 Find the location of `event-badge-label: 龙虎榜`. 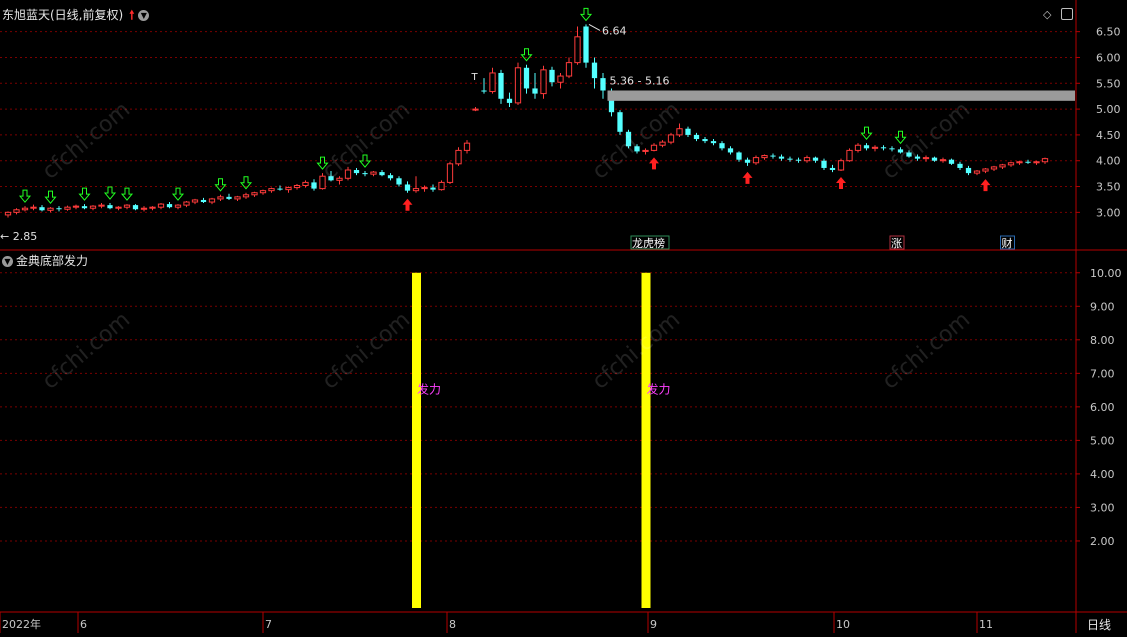

event-badge-label: 龙虎榜 is located at coordinates (648, 243).